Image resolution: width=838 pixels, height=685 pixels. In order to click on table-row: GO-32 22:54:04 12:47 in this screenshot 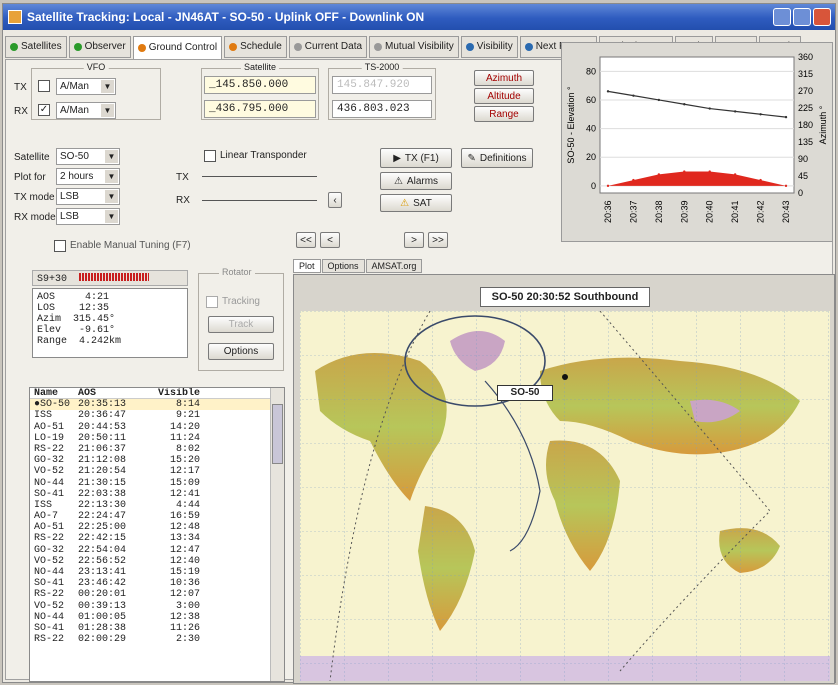, I will do `click(157, 550)`.